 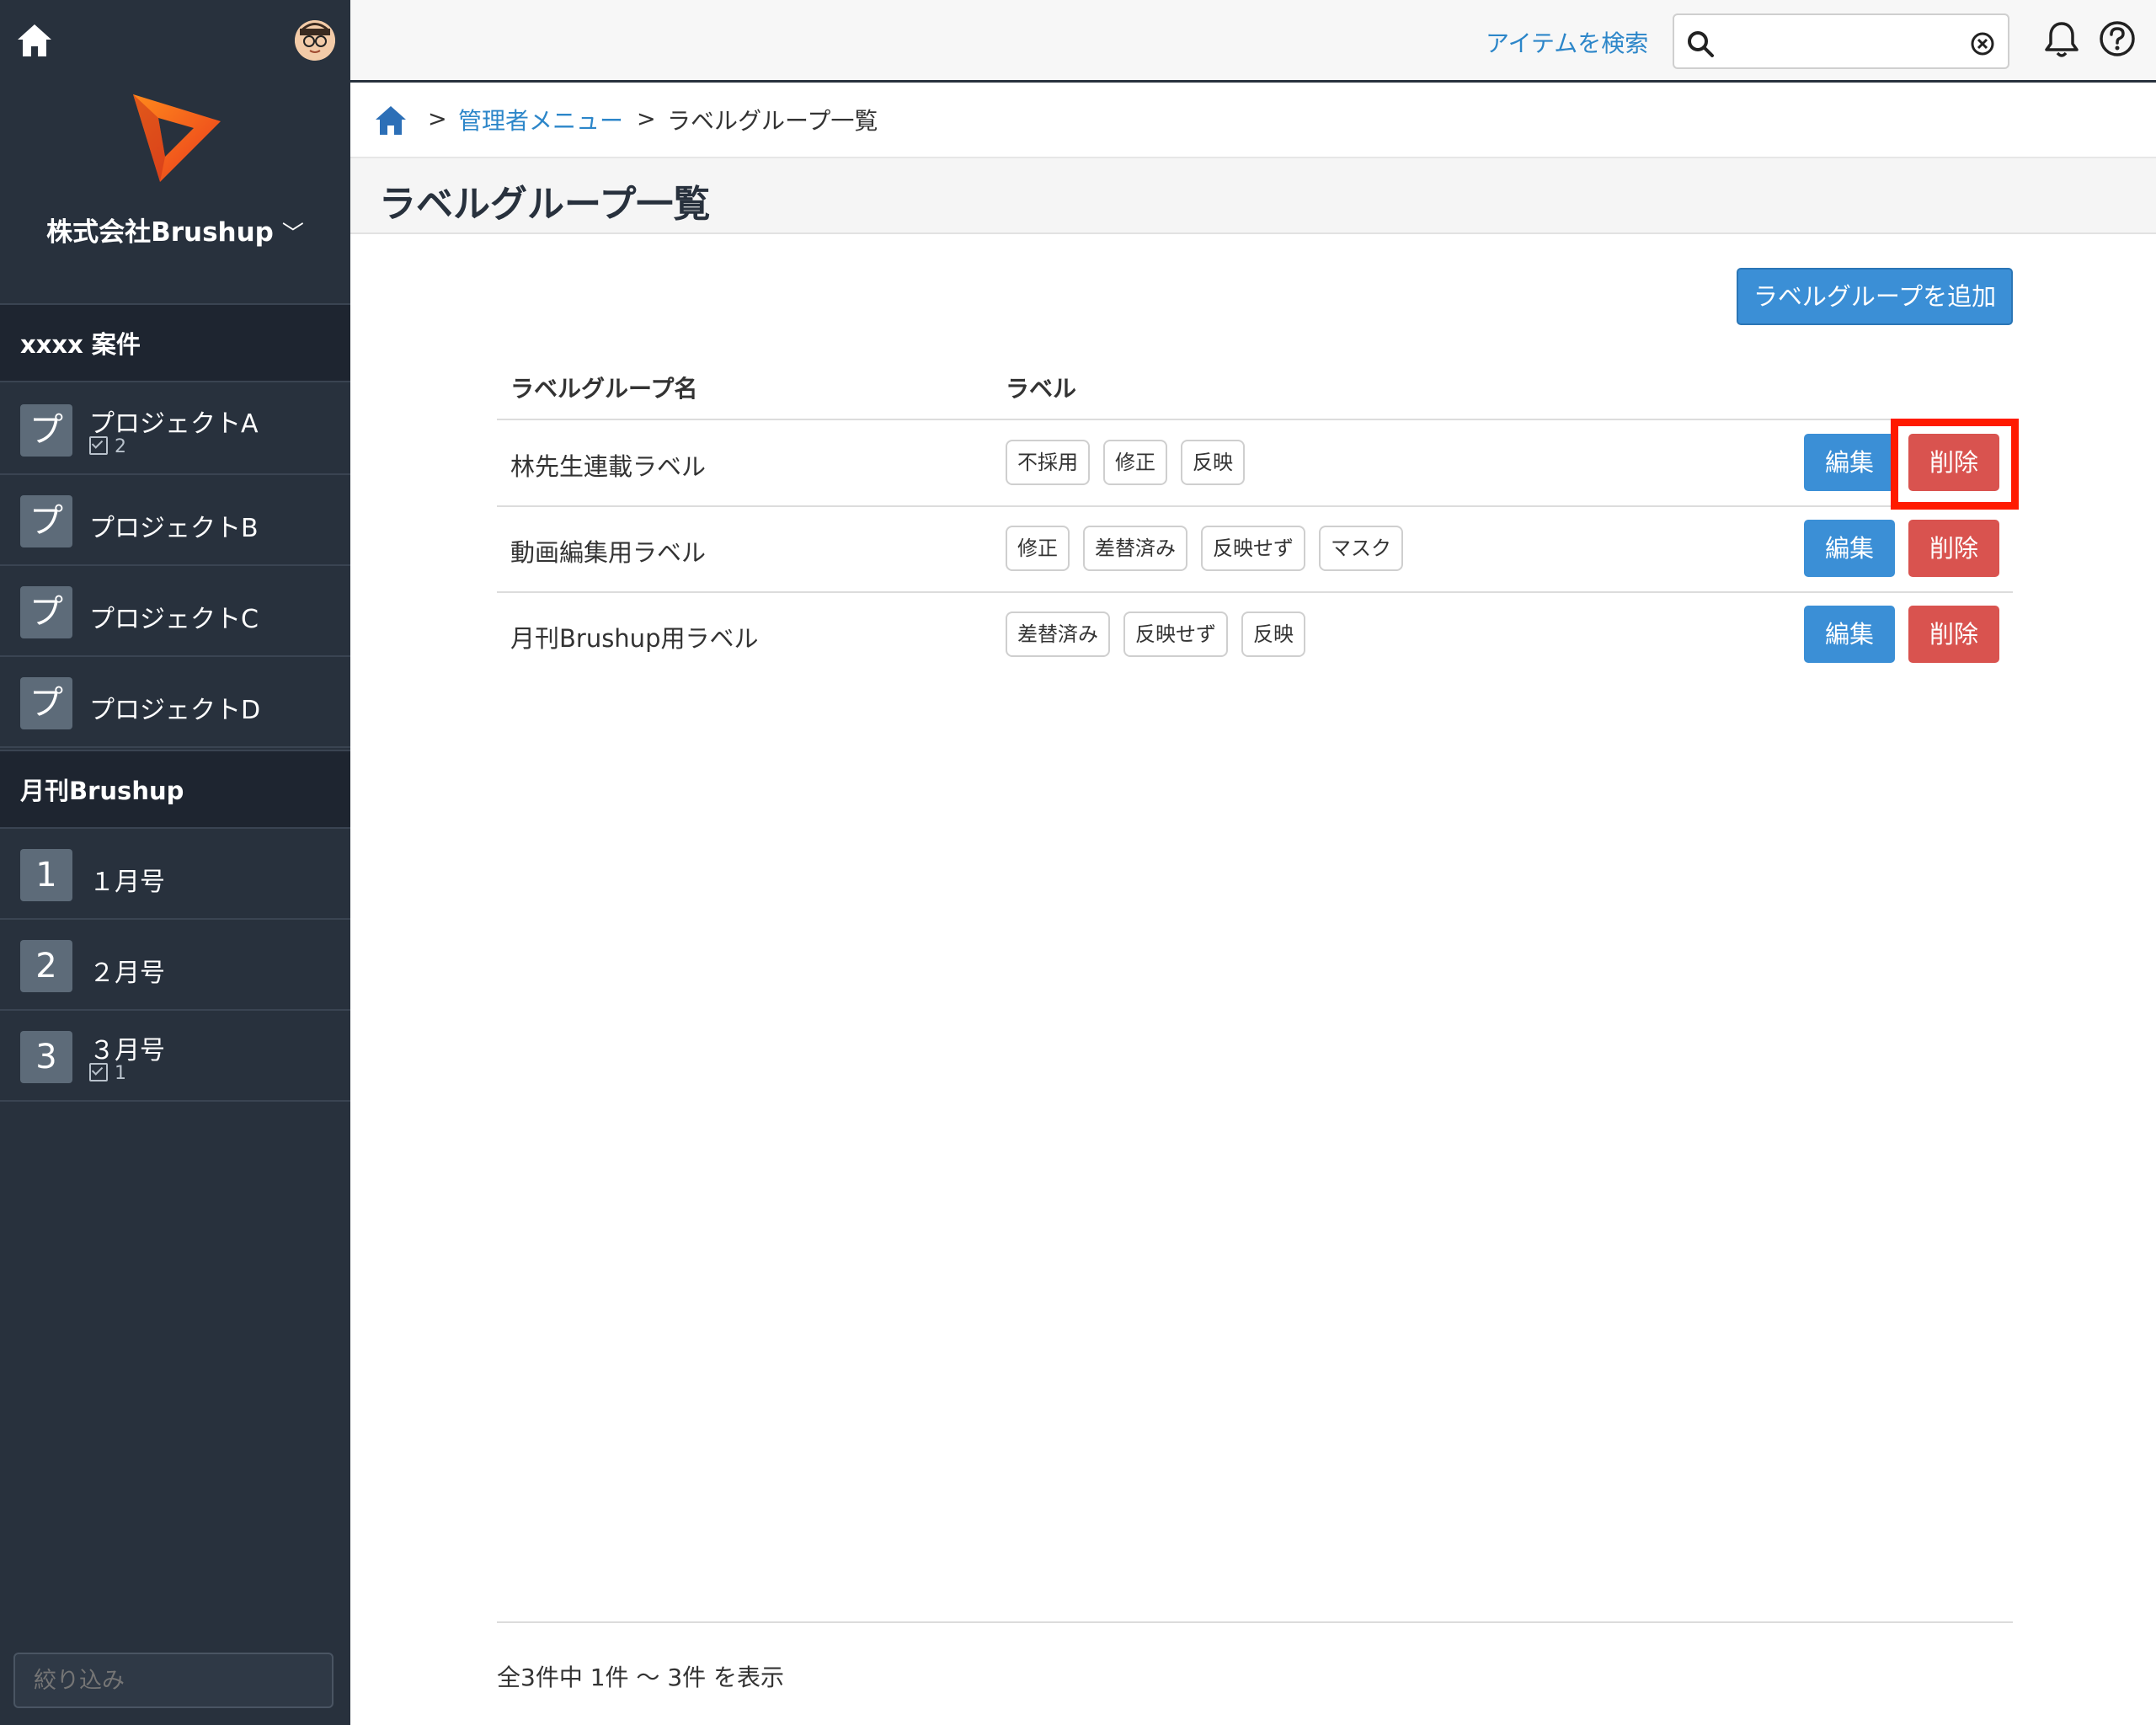 What do you see at coordinates (2117, 38) in the screenshot?
I see `help-icon` at bounding box center [2117, 38].